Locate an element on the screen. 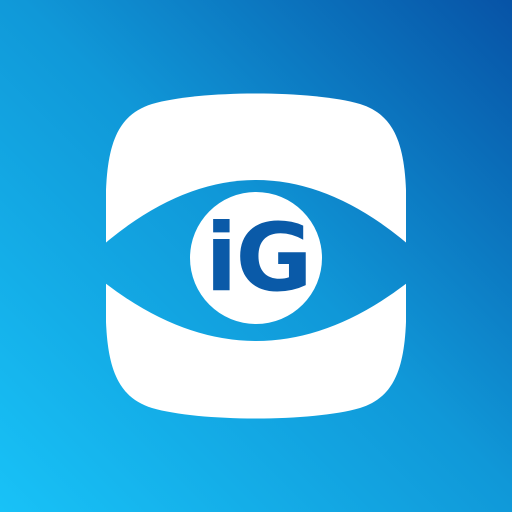 The image size is (512, 512). logo-text: iG is located at coordinates (257, 258).